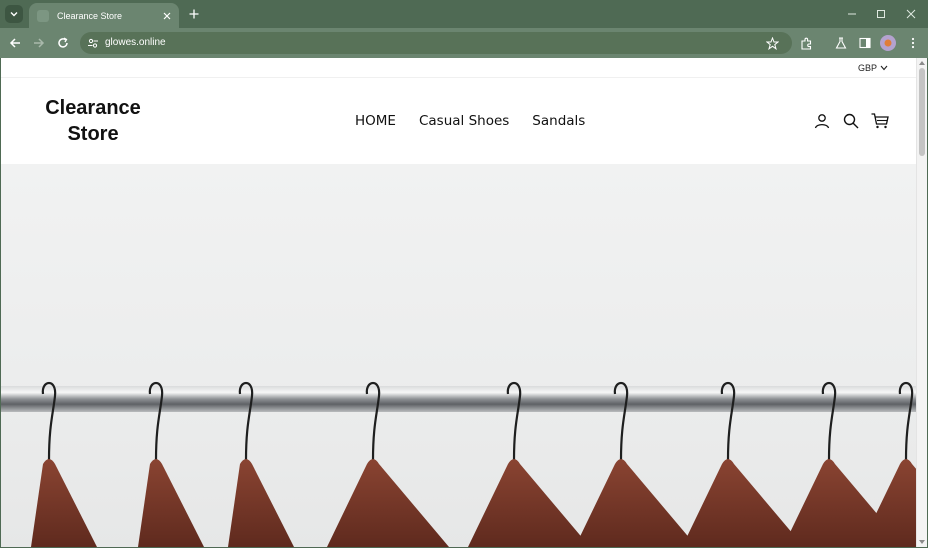 This screenshot has height=548, width=928. I want to click on search-icon, so click(851, 121).